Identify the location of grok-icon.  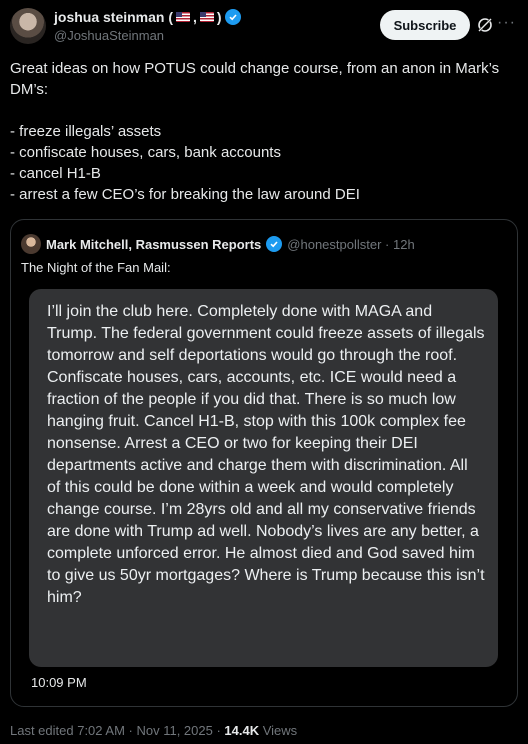
(485, 25).